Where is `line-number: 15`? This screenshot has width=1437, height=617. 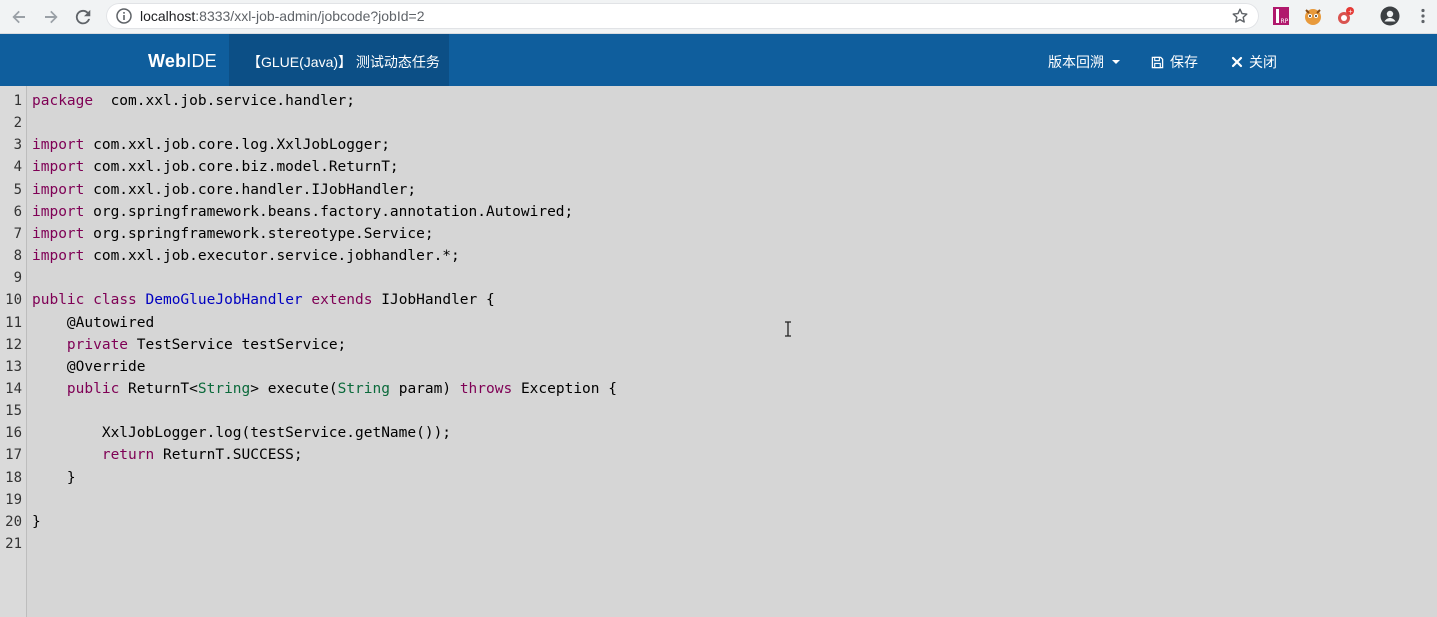
line-number: 15 is located at coordinates (13, 411).